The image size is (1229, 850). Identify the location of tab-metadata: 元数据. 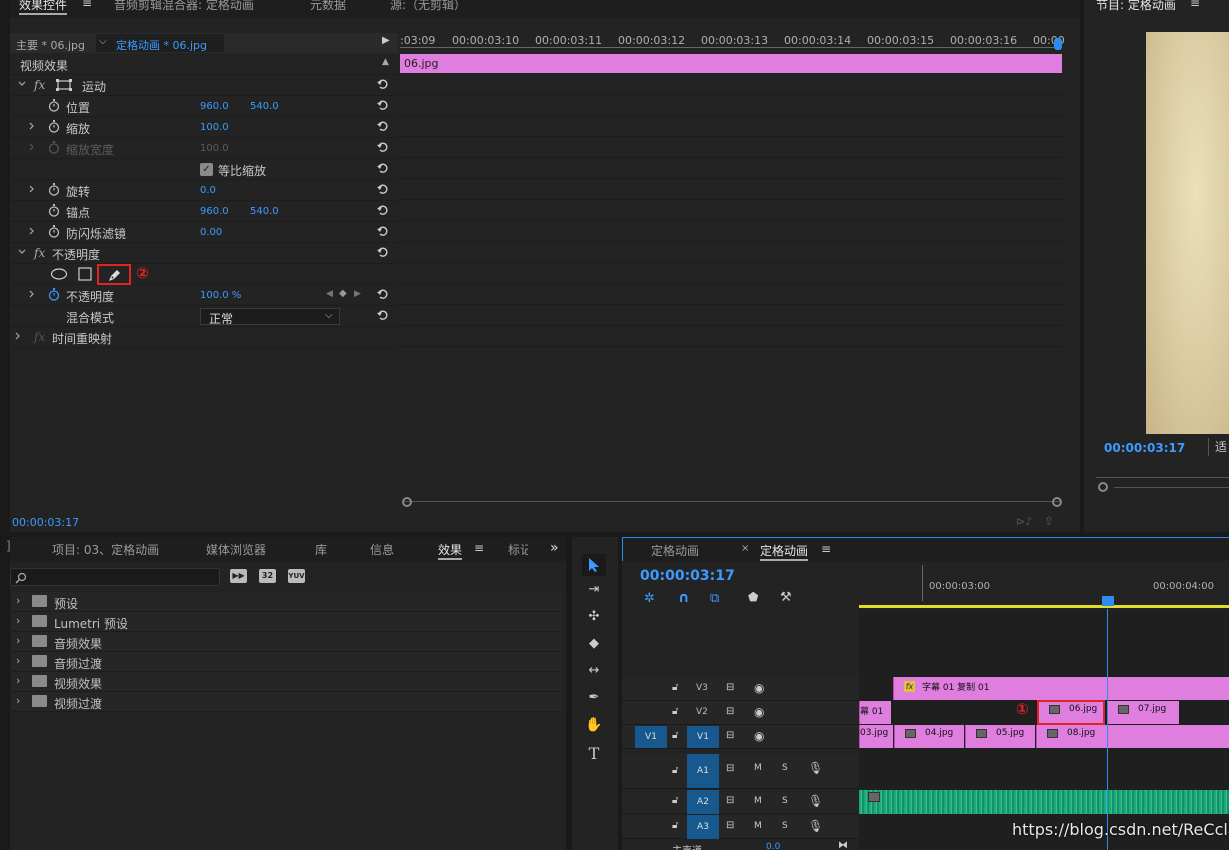
(328, 6).